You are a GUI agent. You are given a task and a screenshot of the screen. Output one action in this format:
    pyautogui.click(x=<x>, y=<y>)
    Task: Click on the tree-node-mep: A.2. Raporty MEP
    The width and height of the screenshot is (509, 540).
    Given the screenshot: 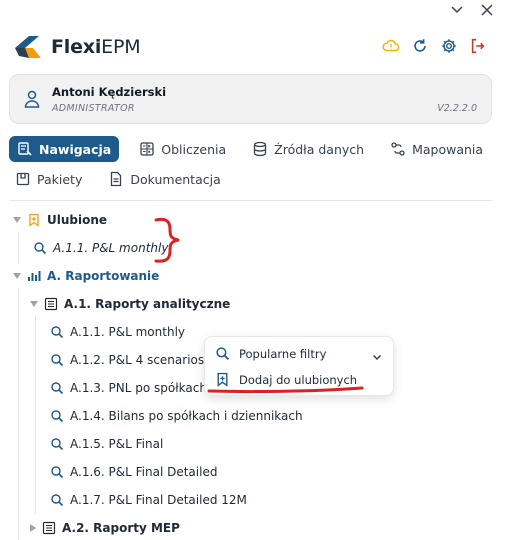 What is the action you would take?
    pyautogui.click(x=105, y=528)
    